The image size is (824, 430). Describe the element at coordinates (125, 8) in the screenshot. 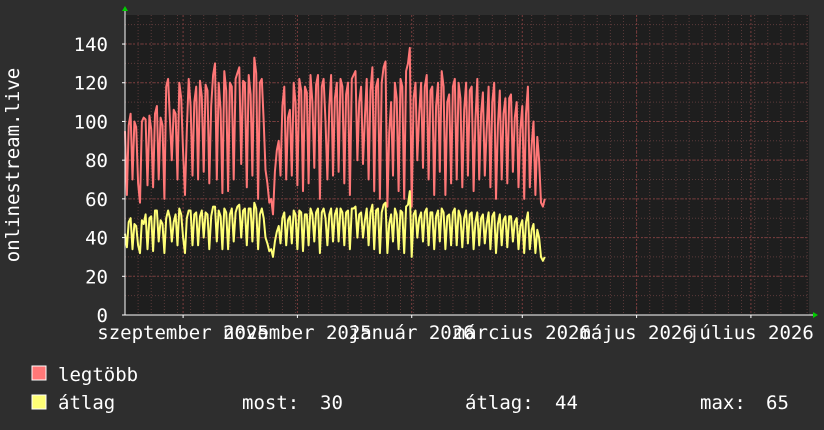

I see `y-axis-arrow` at that location.